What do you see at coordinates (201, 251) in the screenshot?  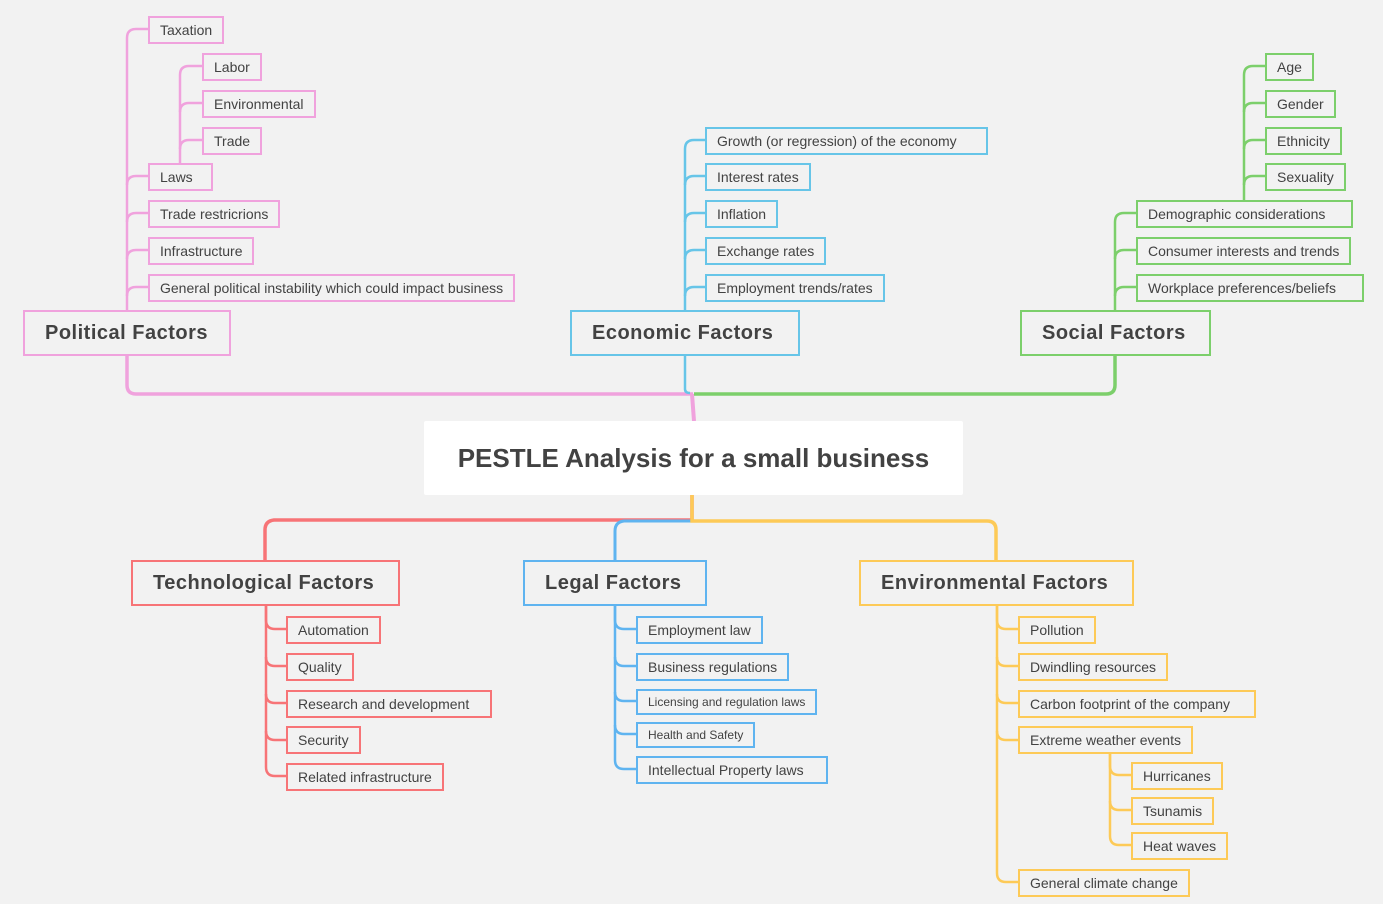 I see `topic-infrastructure: Infrastructure` at bounding box center [201, 251].